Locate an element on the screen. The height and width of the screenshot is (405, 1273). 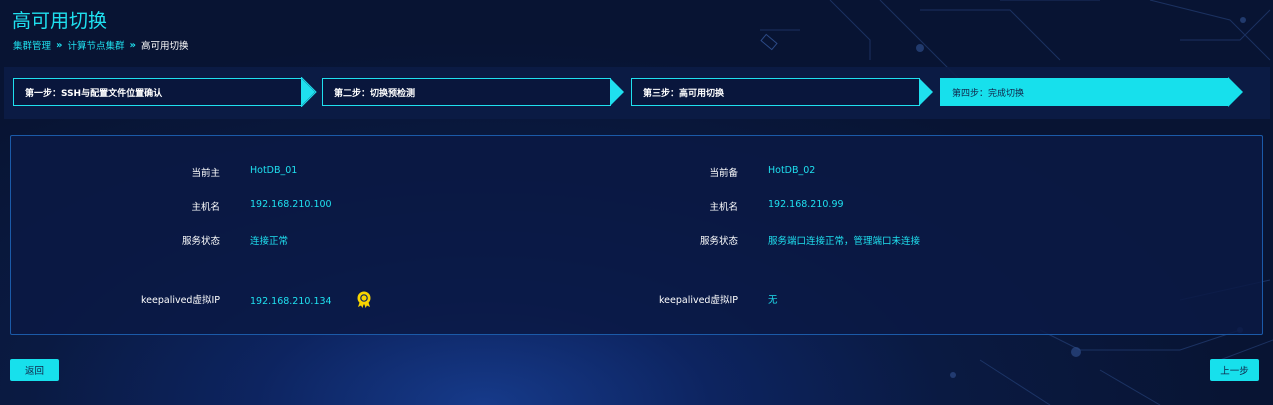
step-2: 第二步：切换预检测 is located at coordinates (474, 92).